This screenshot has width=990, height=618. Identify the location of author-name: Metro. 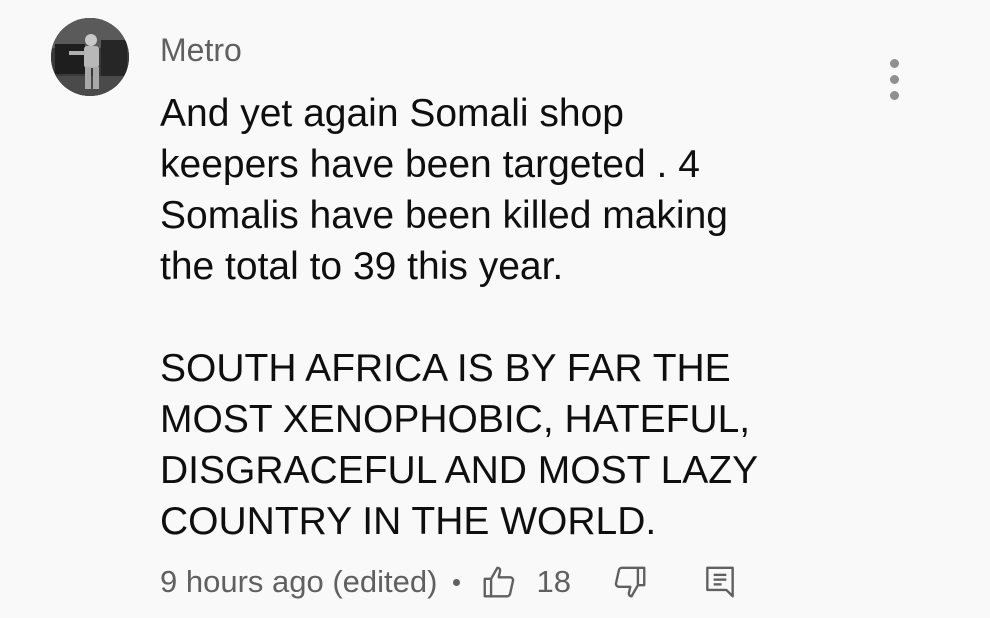
(201, 50).